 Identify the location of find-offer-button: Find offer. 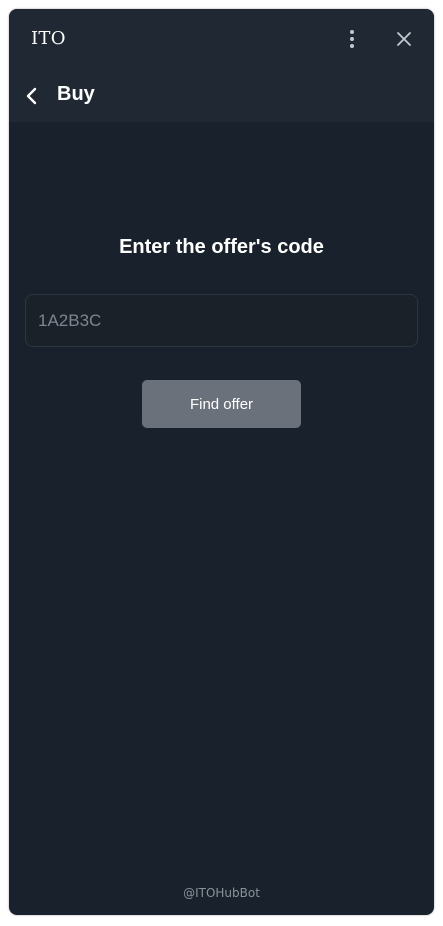
(221, 404).